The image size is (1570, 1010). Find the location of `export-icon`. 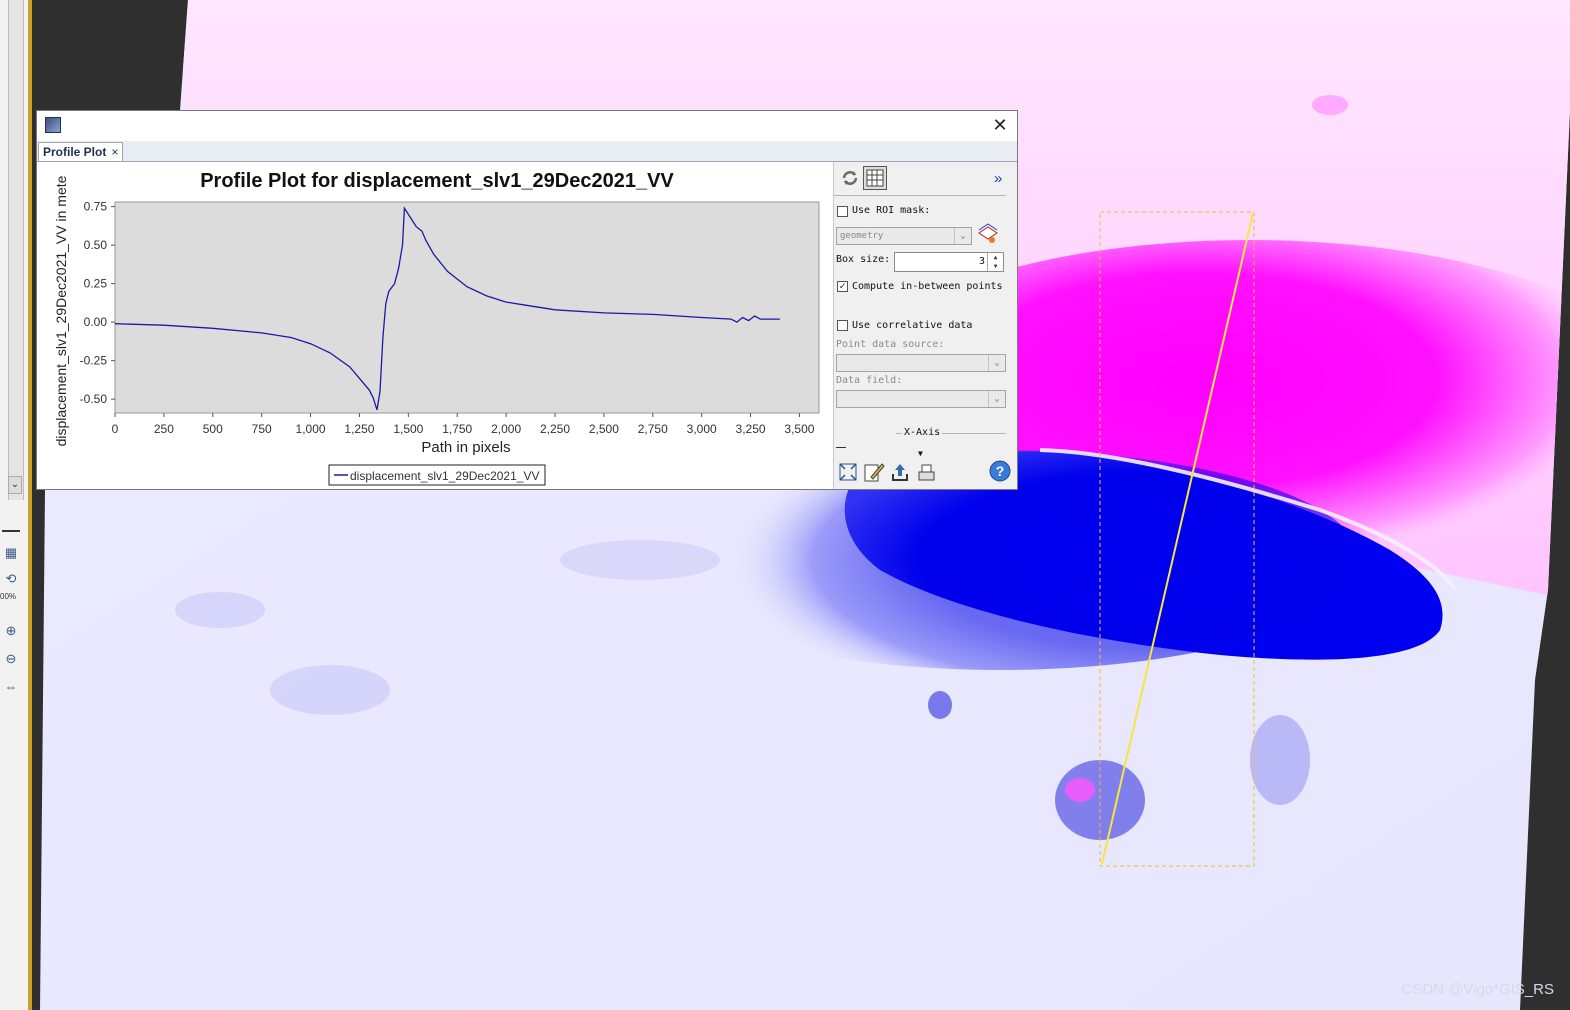

export-icon is located at coordinates (900, 472).